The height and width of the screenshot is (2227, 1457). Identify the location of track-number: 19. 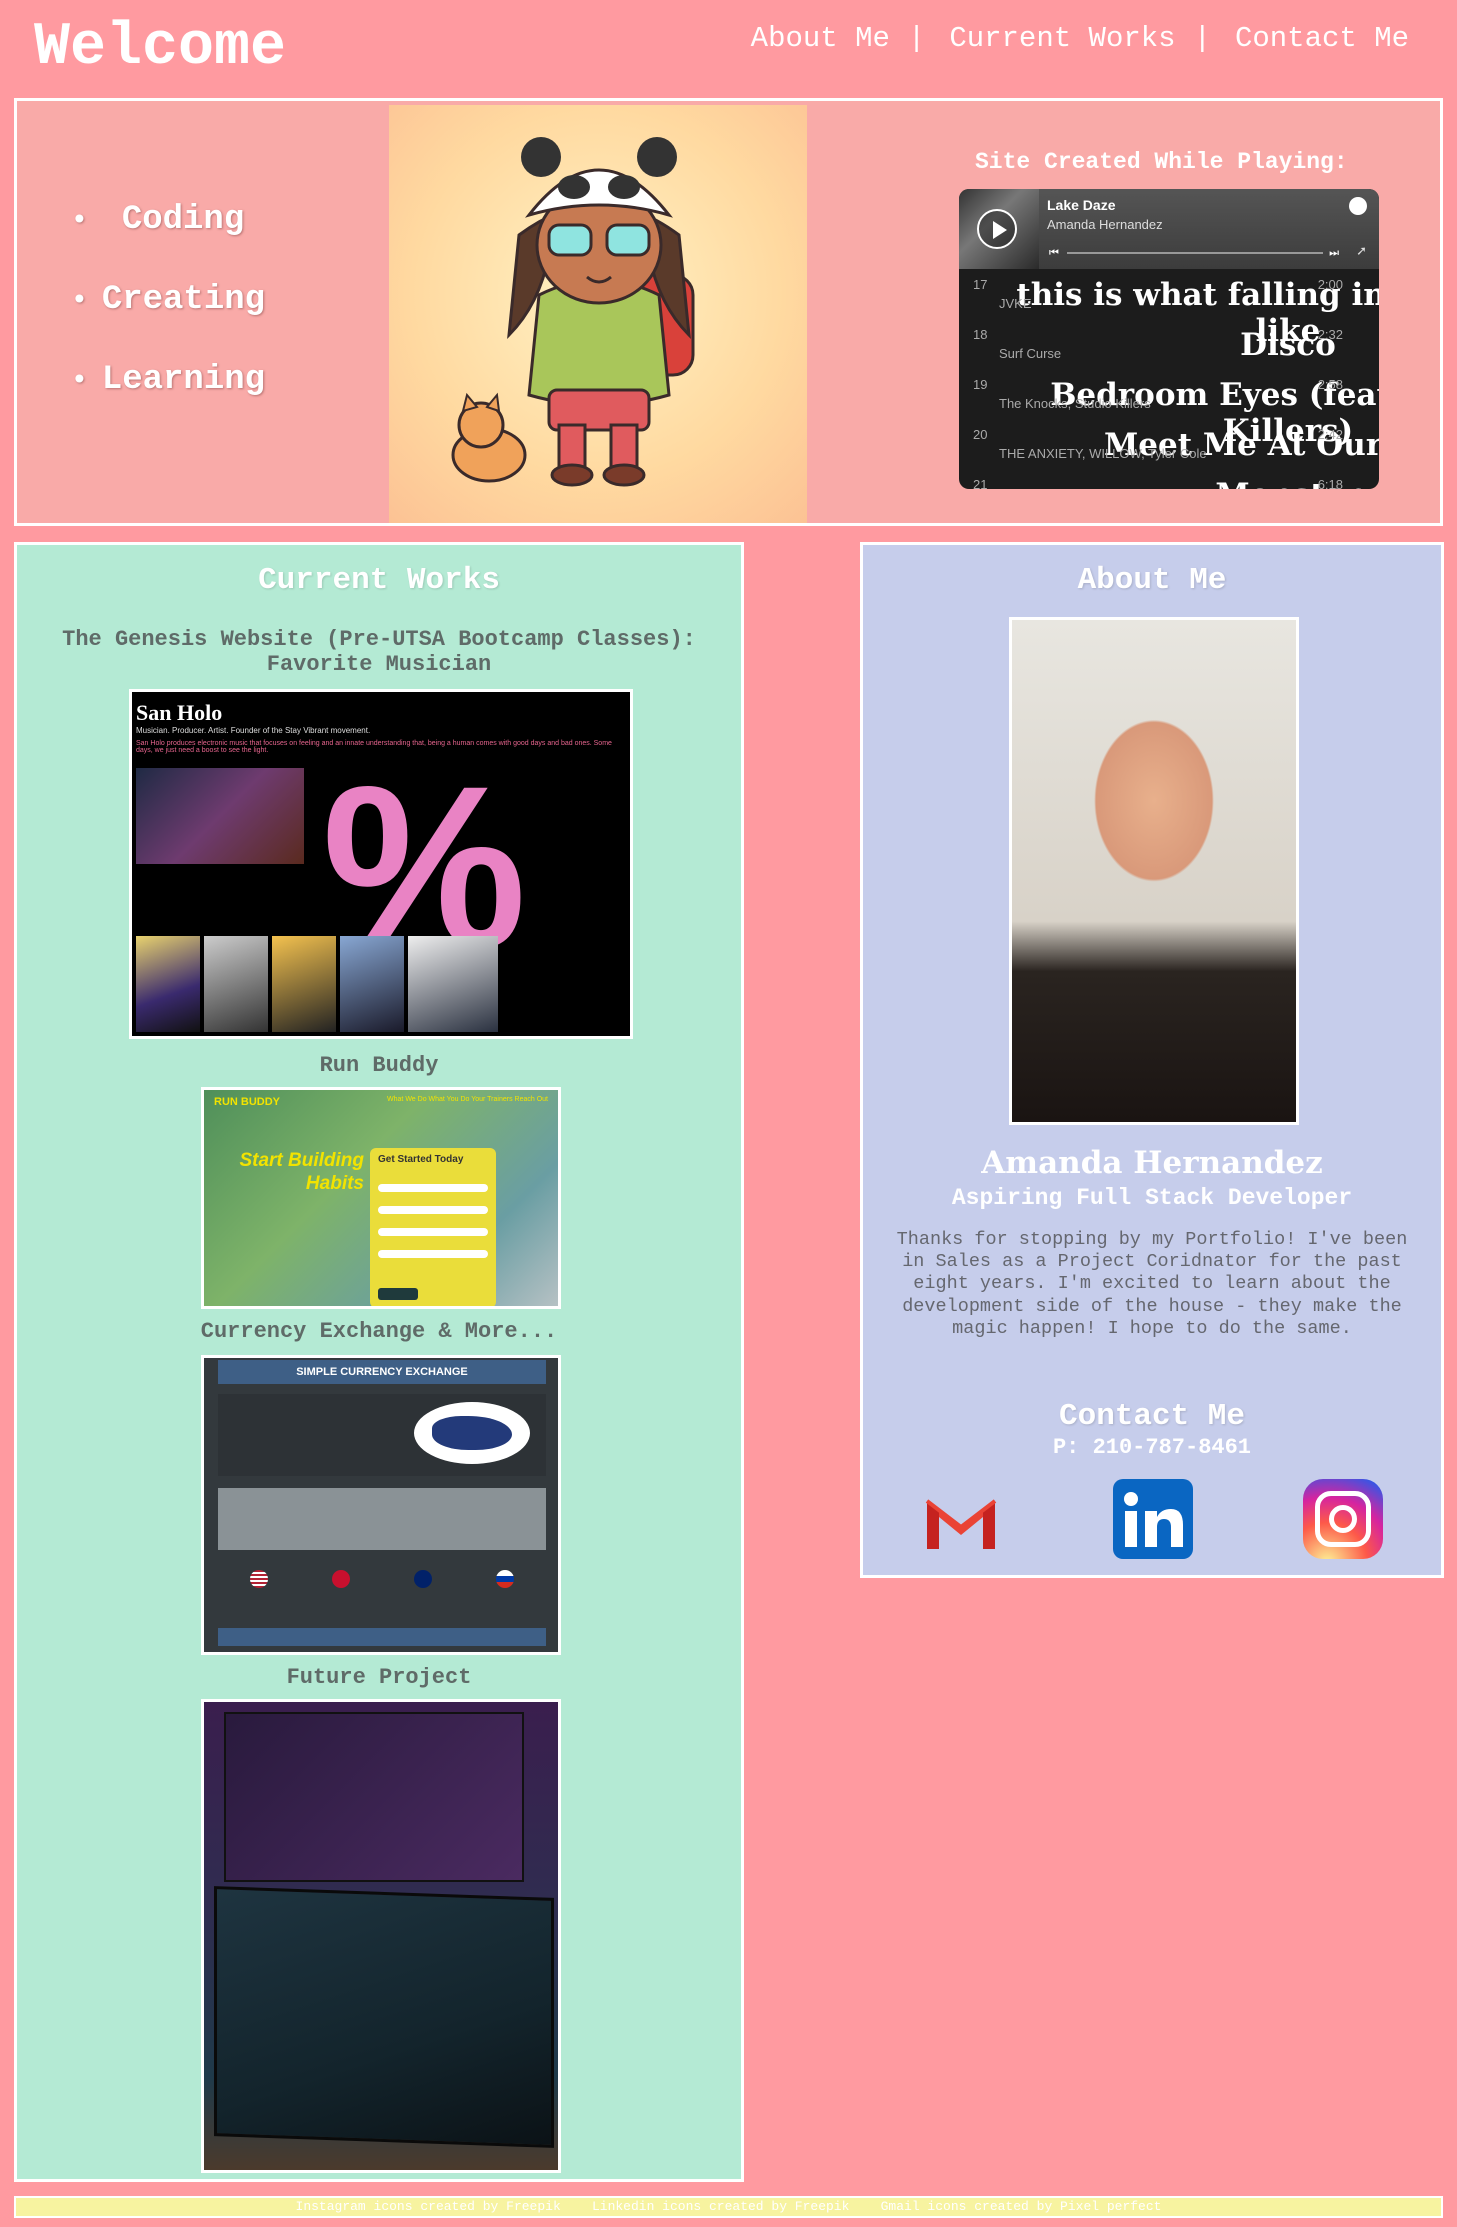
(980, 384).